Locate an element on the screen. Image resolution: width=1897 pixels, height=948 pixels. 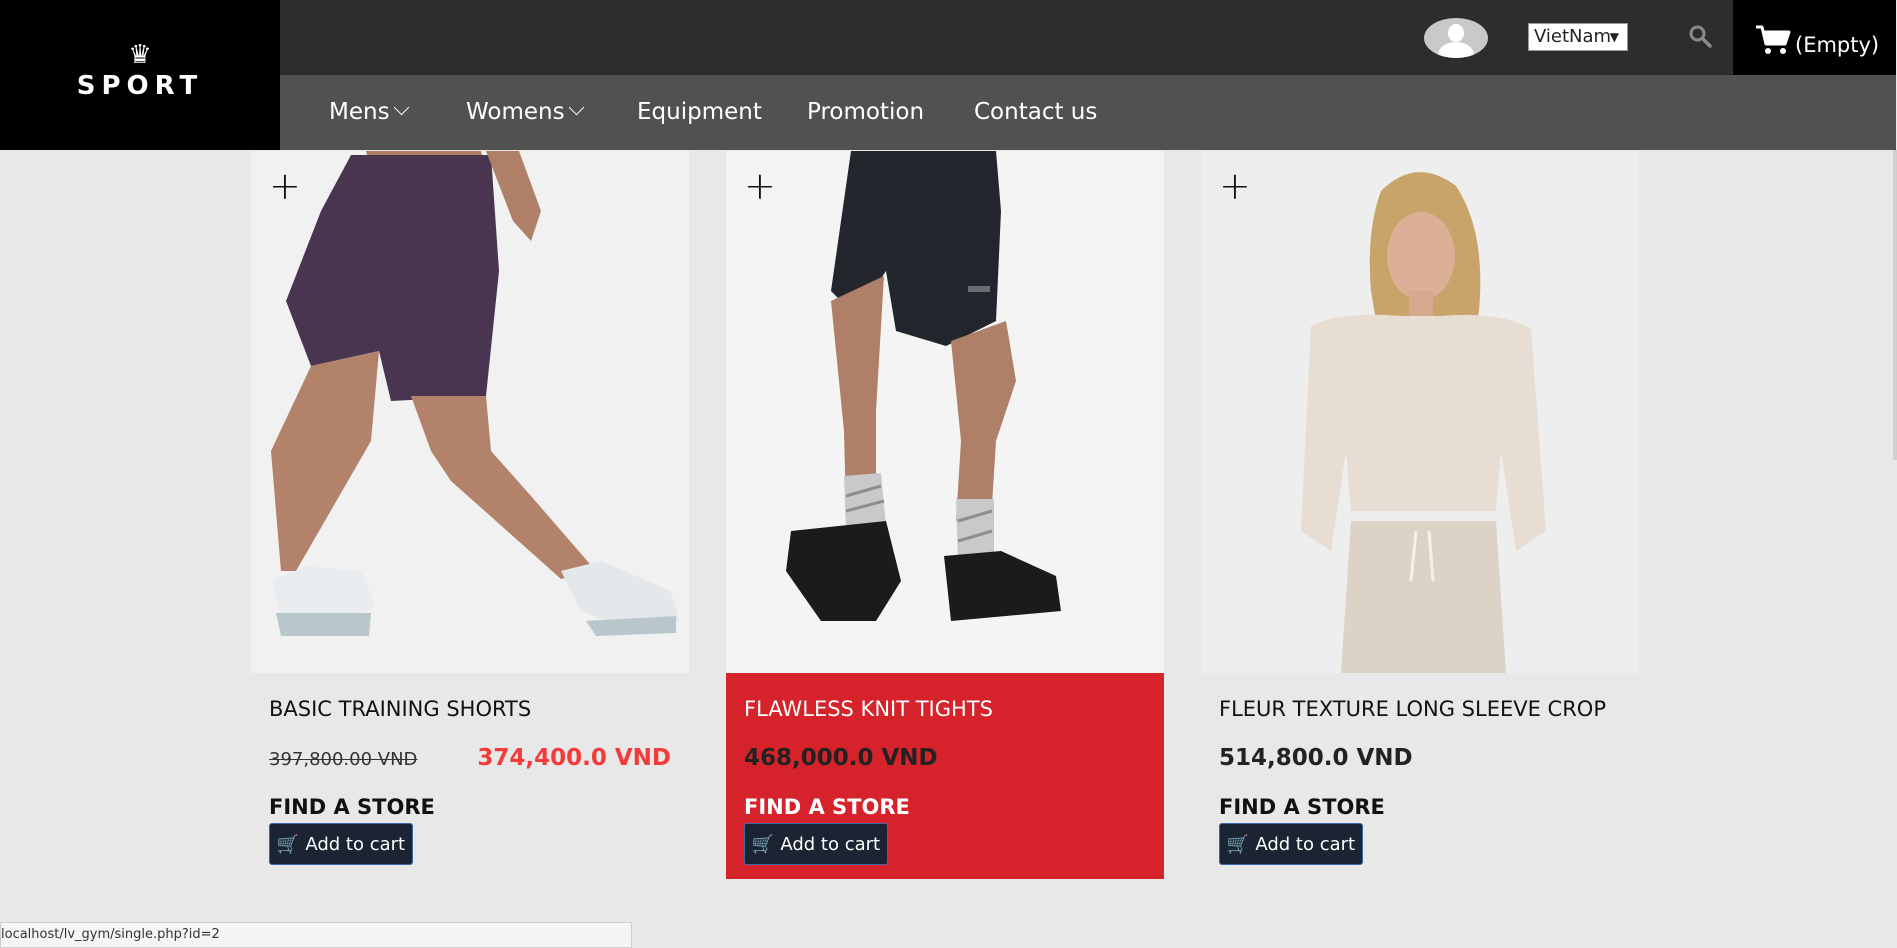
country-select: VietNam ▼ is located at coordinates (1578, 37).